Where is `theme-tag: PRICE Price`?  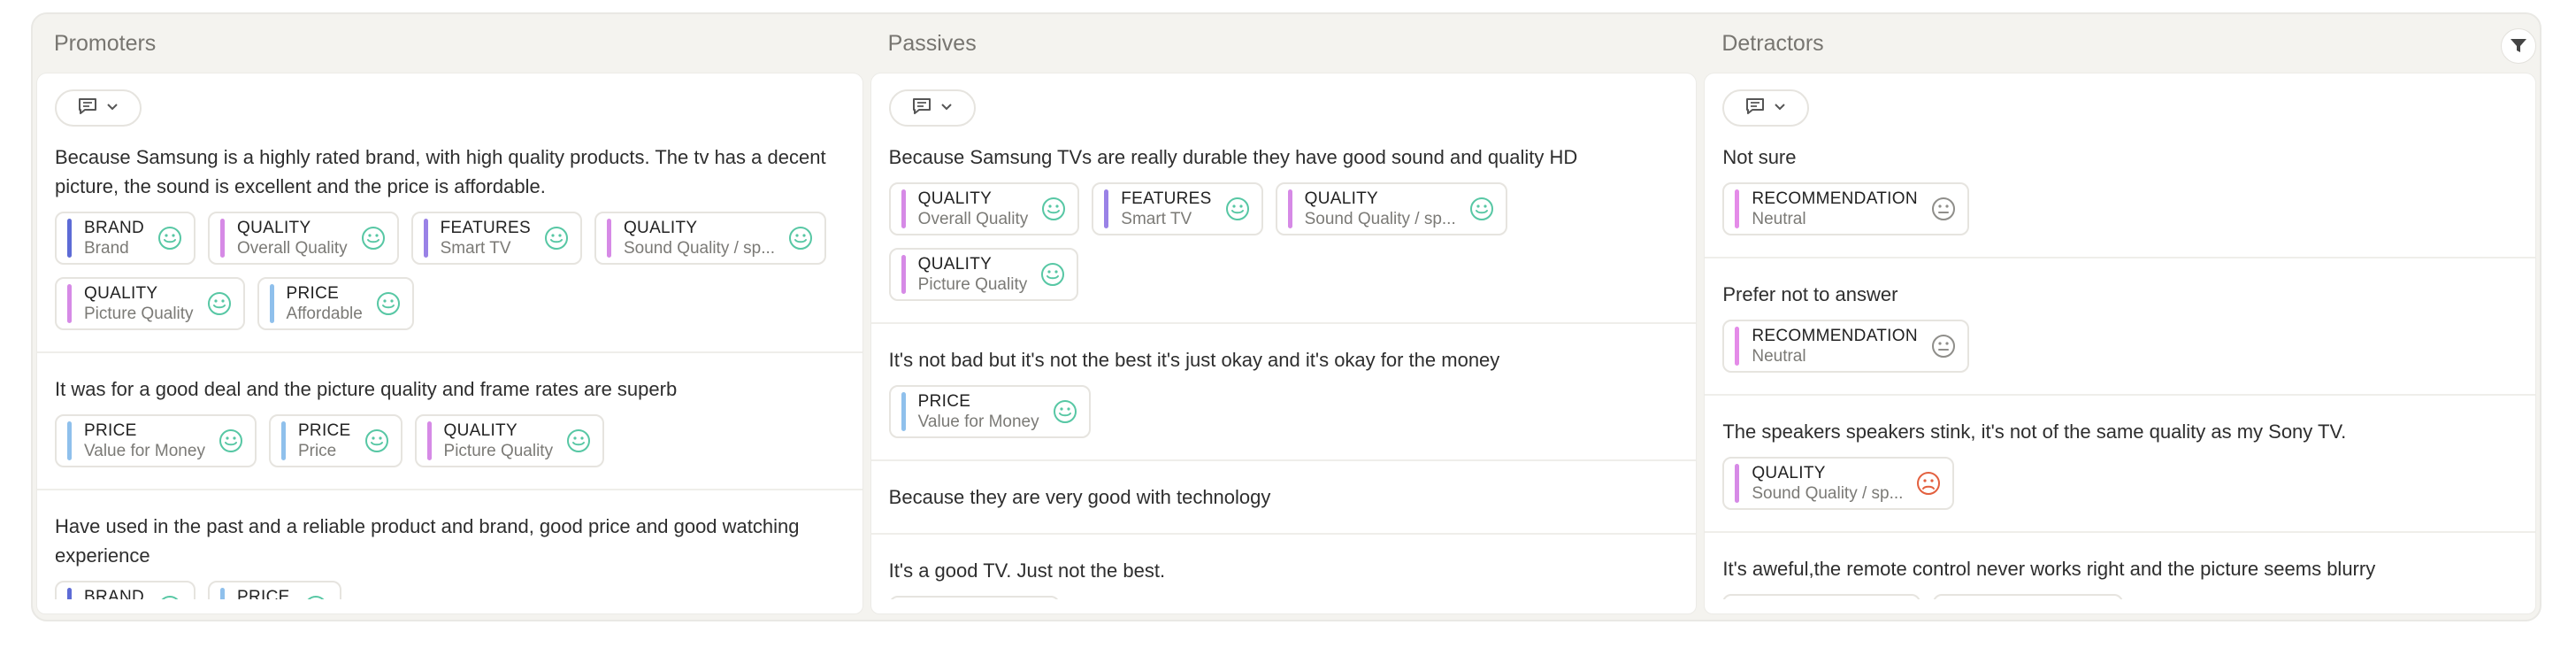 theme-tag: PRICE Price is located at coordinates (335, 440).